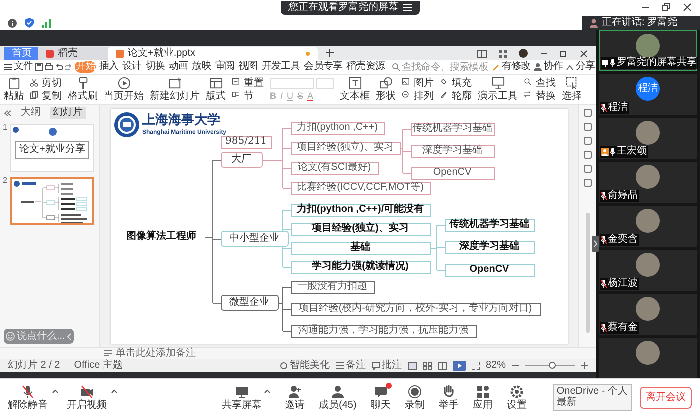 Image resolution: width=700 pixels, height=416 pixels. I want to click on toolbar-button: 举手, so click(448, 397).